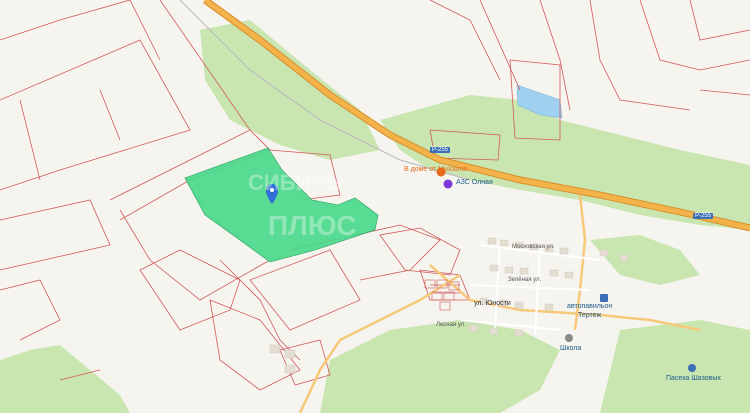 The image size is (750, 413). I want to click on cafe-label: В доме от Михаила, so click(435, 169).